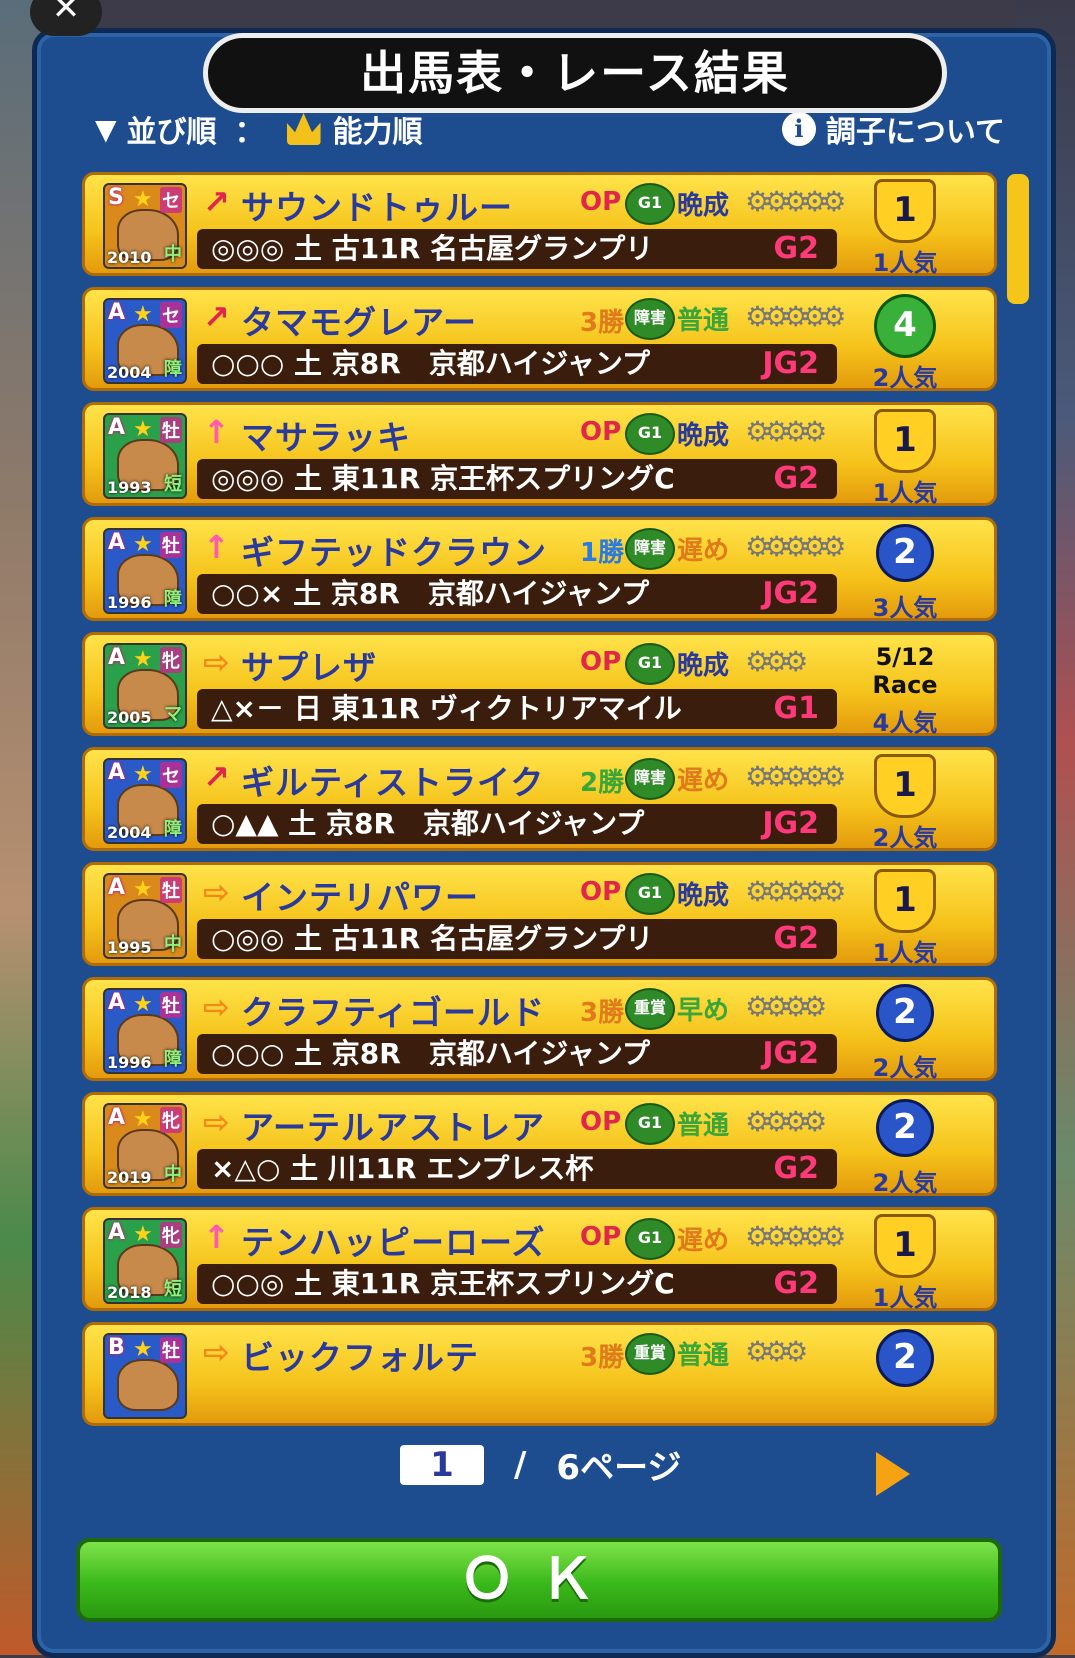 Image resolution: width=1075 pixels, height=1658 pixels. Describe the element at coordinates (796, 938) in the screenshot. I see `race-grade: G2` at that location.